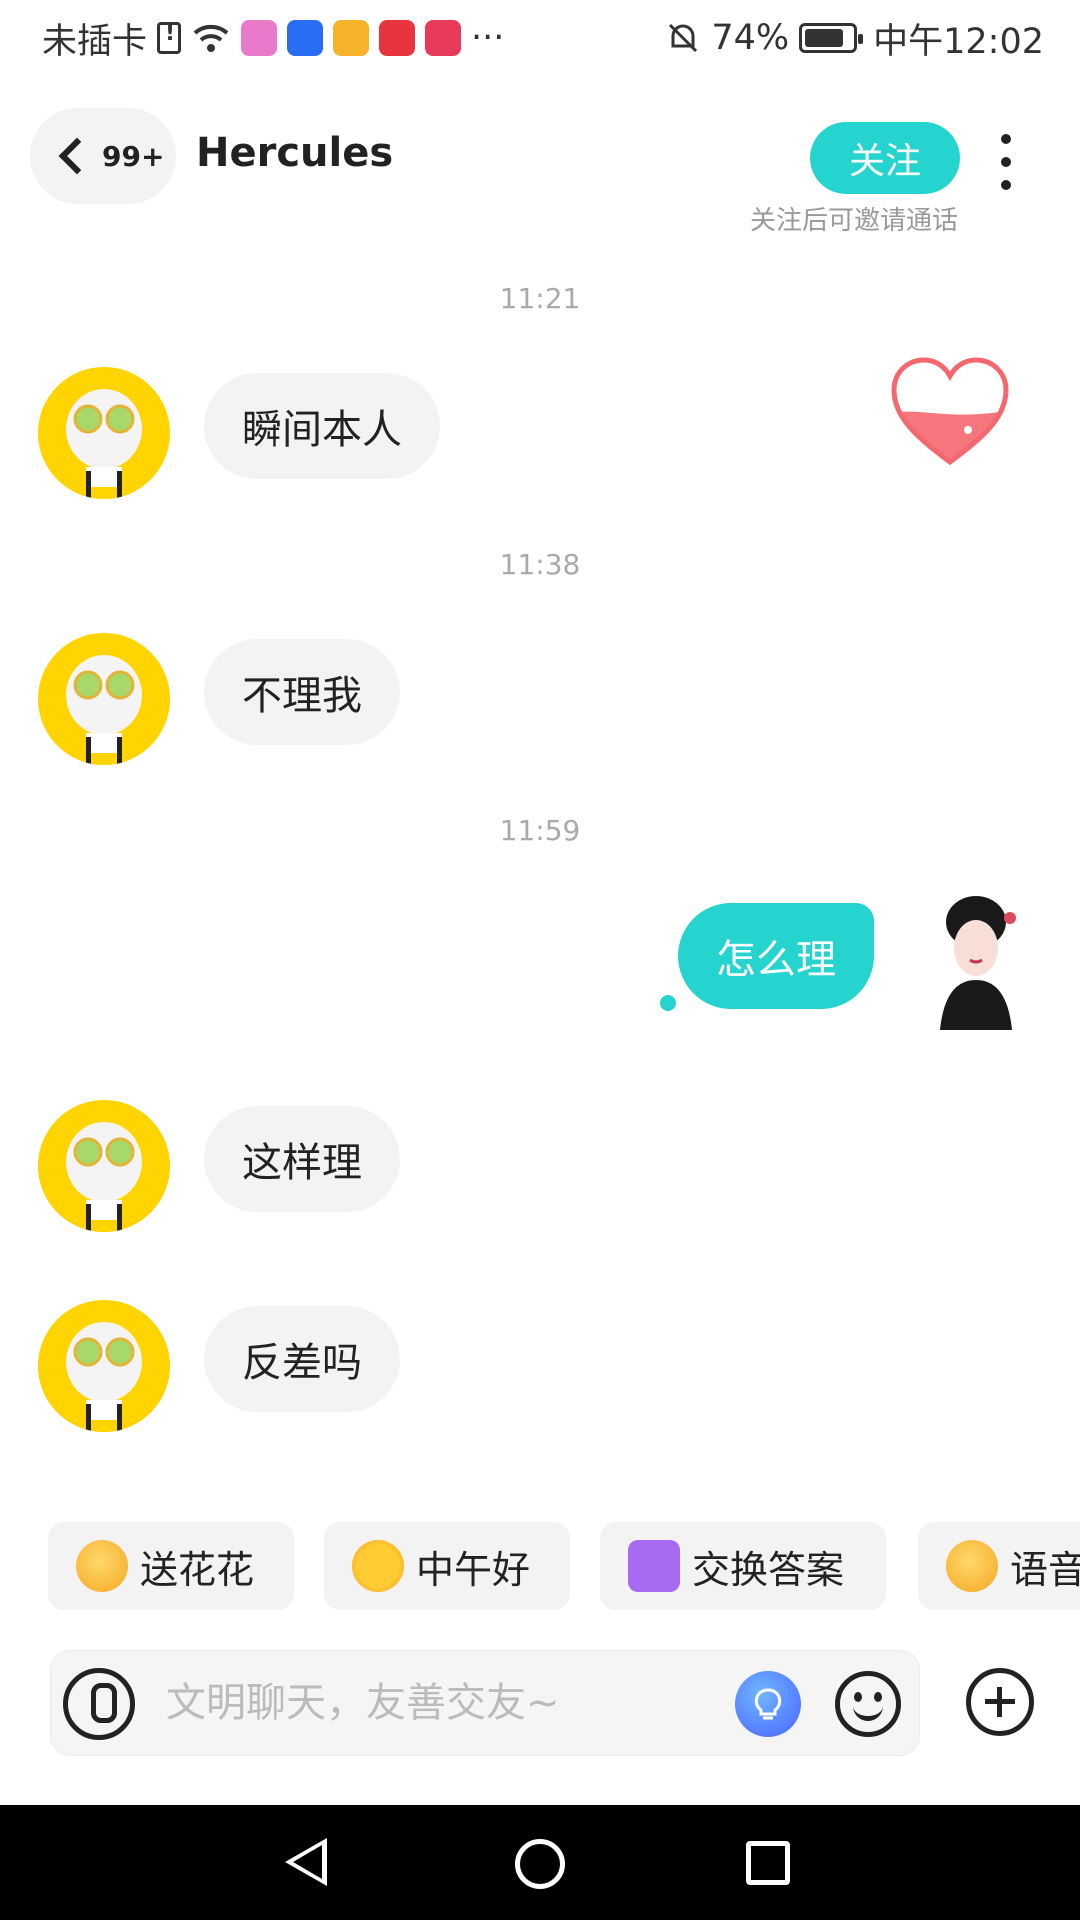 Image resolution: width=1080 pixels, height=1920 pixels. Describe the element at coordinates (295, 153) in the screenshot. I see `chat-title: Hercules` at that location.